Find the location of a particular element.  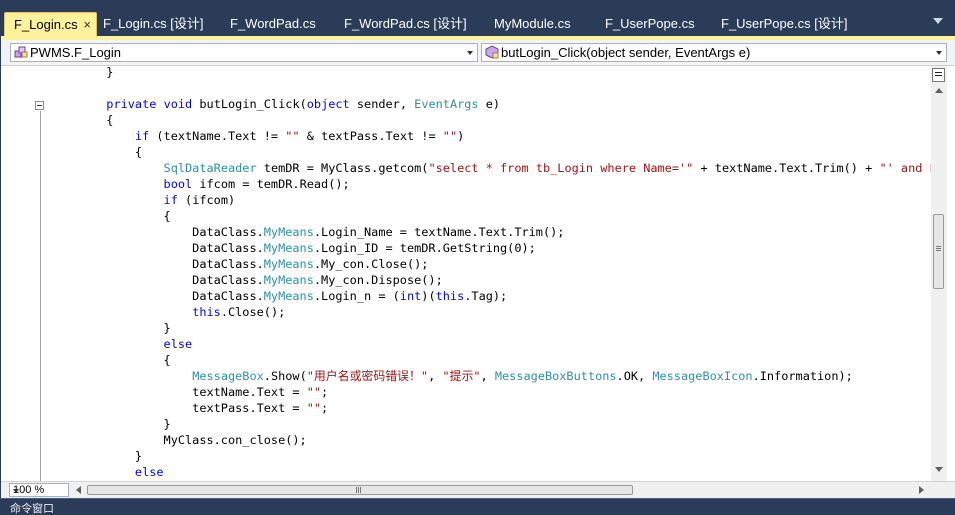

tab-label: F_Login.cs is located at coordinates (46, 24).